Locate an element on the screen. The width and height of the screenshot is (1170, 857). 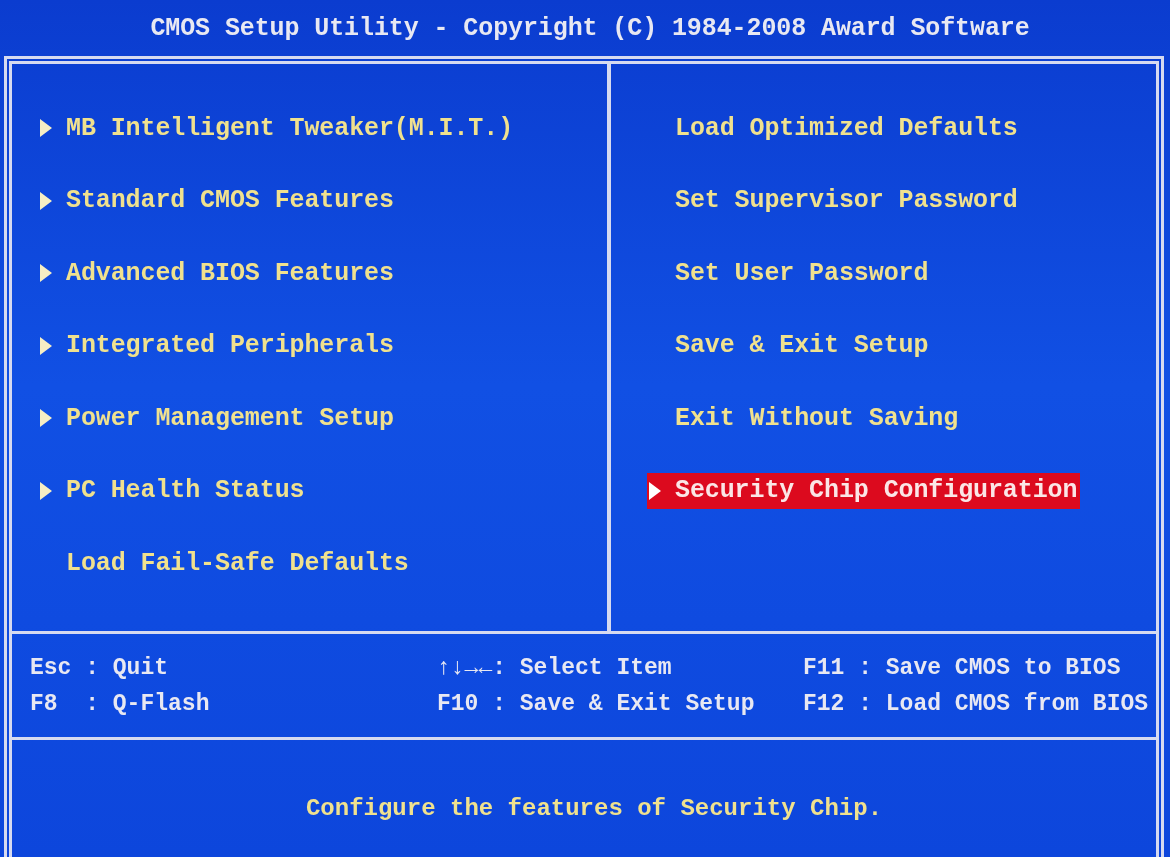
menu-item: Set User Password is located at coordinates (789, 273).